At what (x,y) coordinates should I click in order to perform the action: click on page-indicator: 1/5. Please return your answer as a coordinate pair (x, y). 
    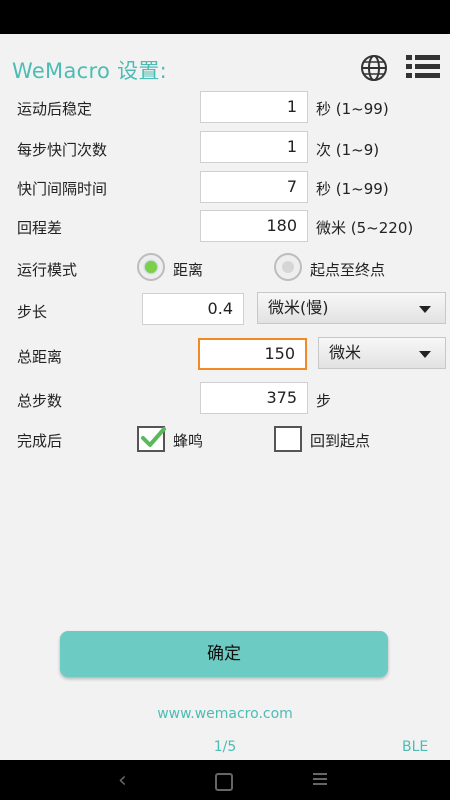
    Looking at the image, I should click on (225, 747).